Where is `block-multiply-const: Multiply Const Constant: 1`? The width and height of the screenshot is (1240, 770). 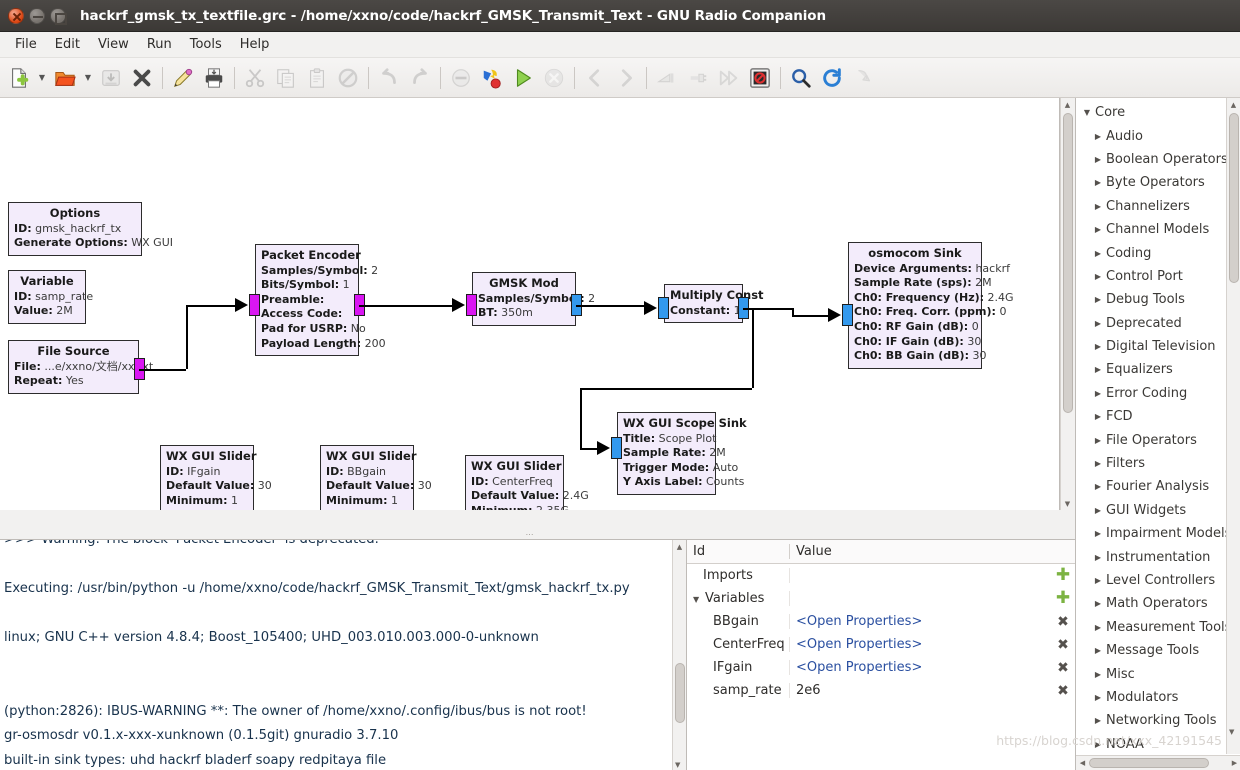
block-multiply-const: Multiply Const Constant: 1 is located at coordinates (714, 304).